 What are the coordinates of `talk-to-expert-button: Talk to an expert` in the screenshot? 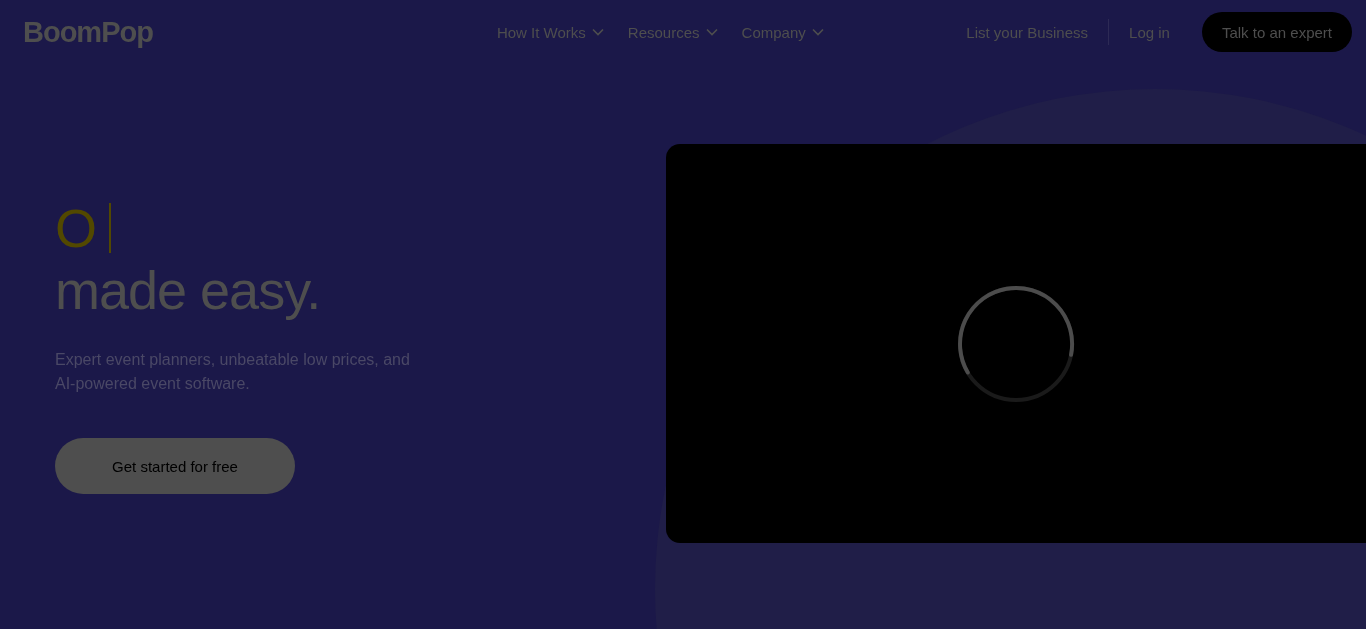 It's located at (1276, 32).